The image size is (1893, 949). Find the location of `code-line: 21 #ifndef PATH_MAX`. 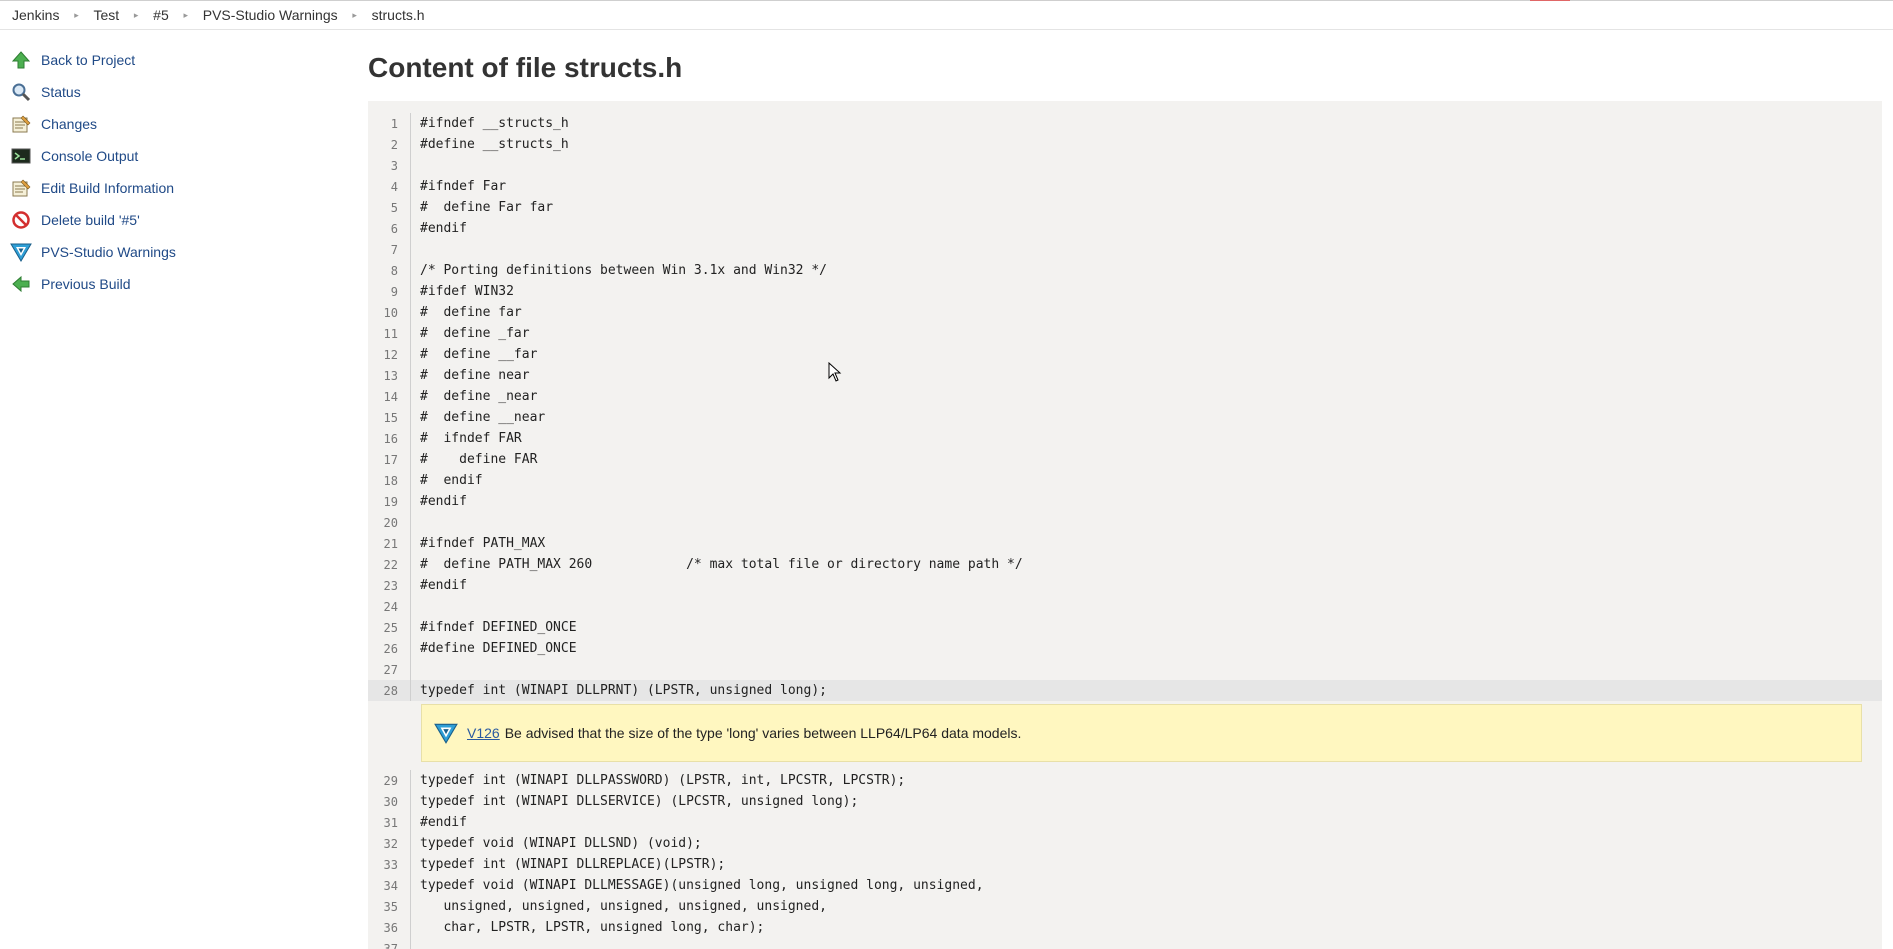

code-line: 21 #ifndef PATH_MAX is located at coordinates (1125, 543).